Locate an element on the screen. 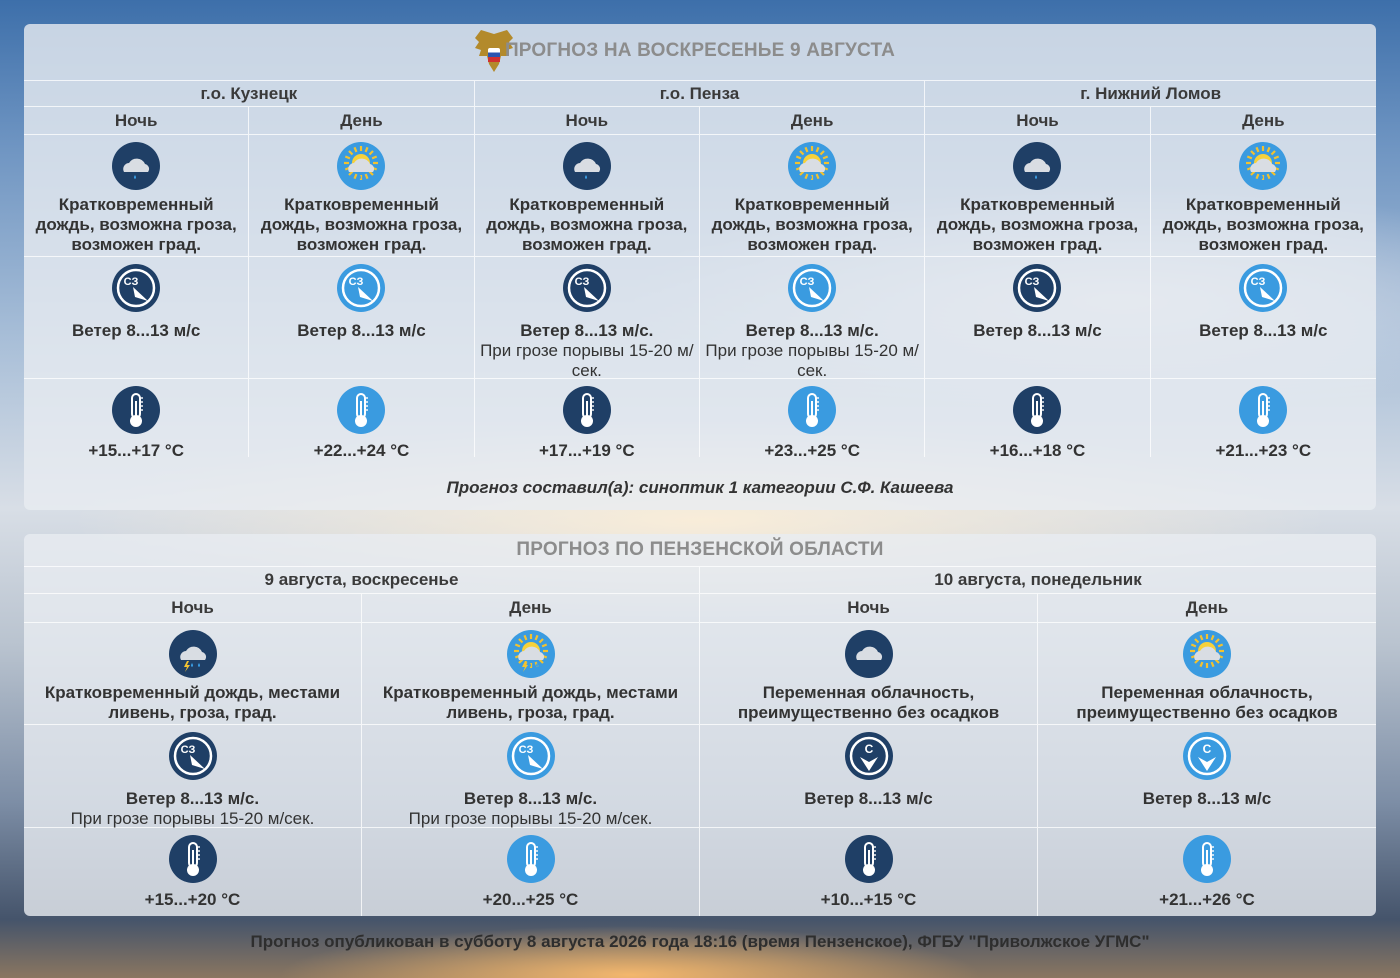 The height and width of the screenshot is (978, 1400). temperature-value: +20...+25 °C is located at coordinates (530, 899).